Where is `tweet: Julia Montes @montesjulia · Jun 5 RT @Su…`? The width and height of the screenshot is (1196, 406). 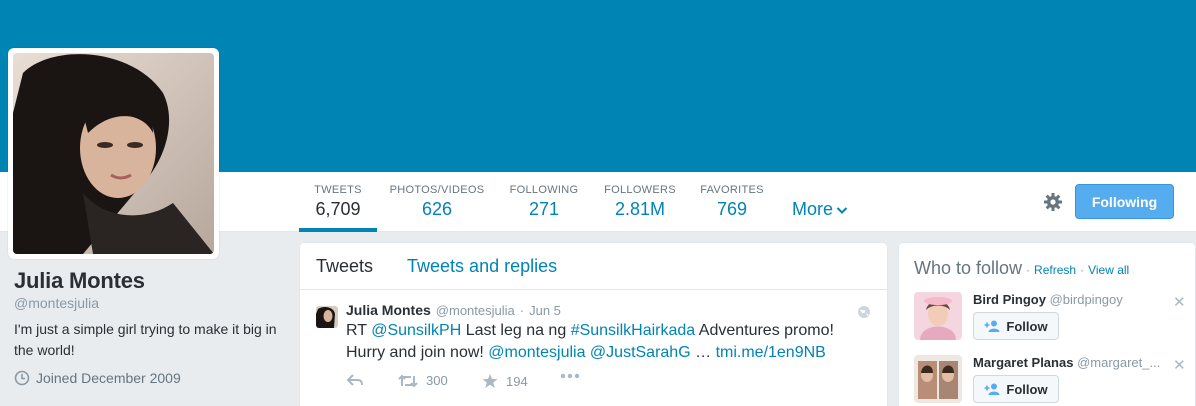 tweet: Julia Montes @montesjulia · Jun 5 RT @Su… is located at coordinates (593, 327).